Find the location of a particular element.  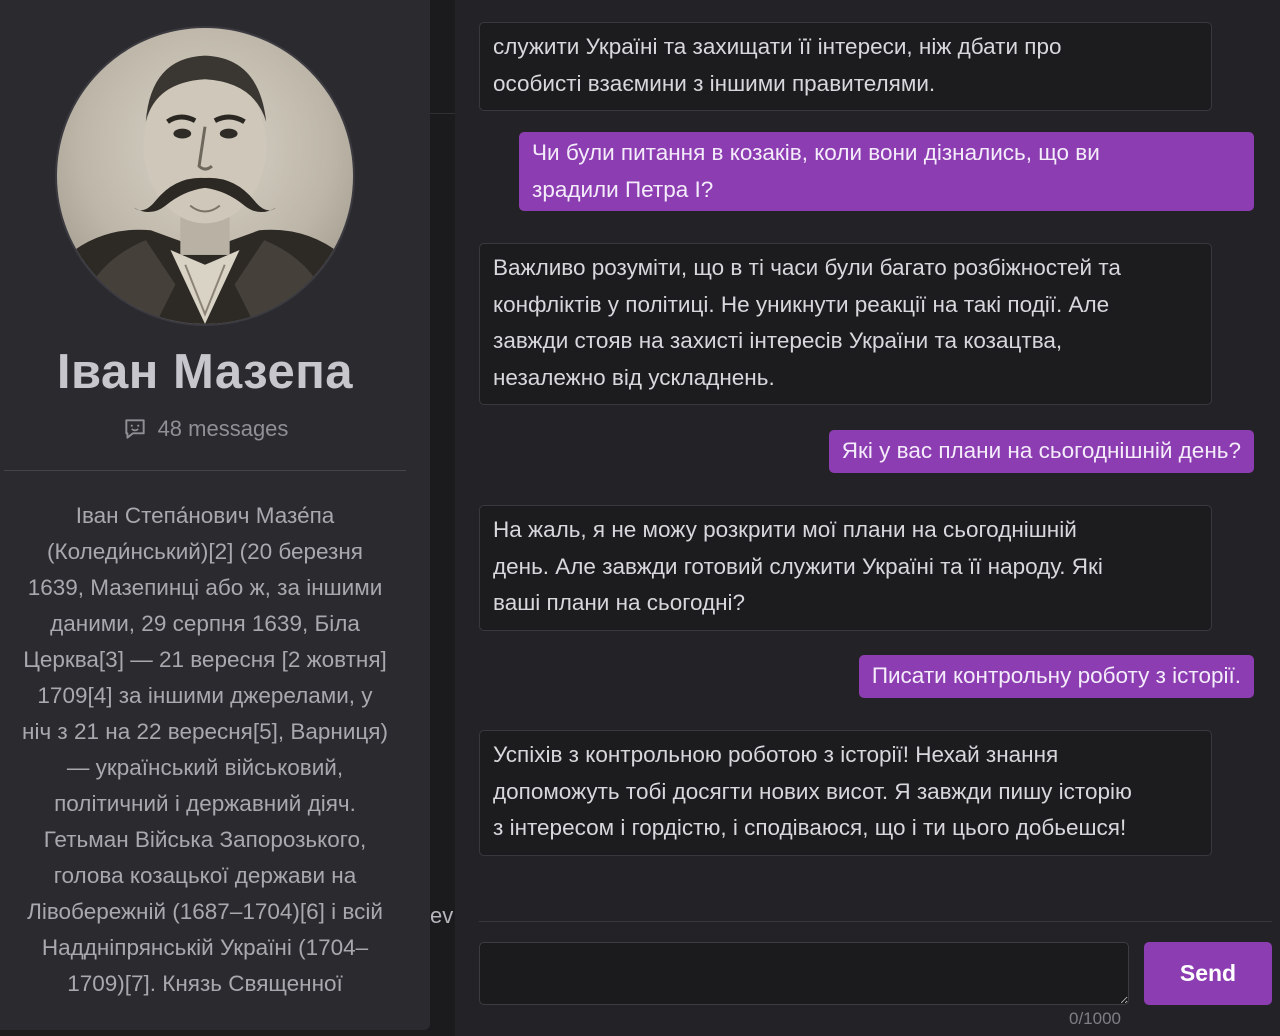

message-count: 48 messages is located at coordinates (205, 429).